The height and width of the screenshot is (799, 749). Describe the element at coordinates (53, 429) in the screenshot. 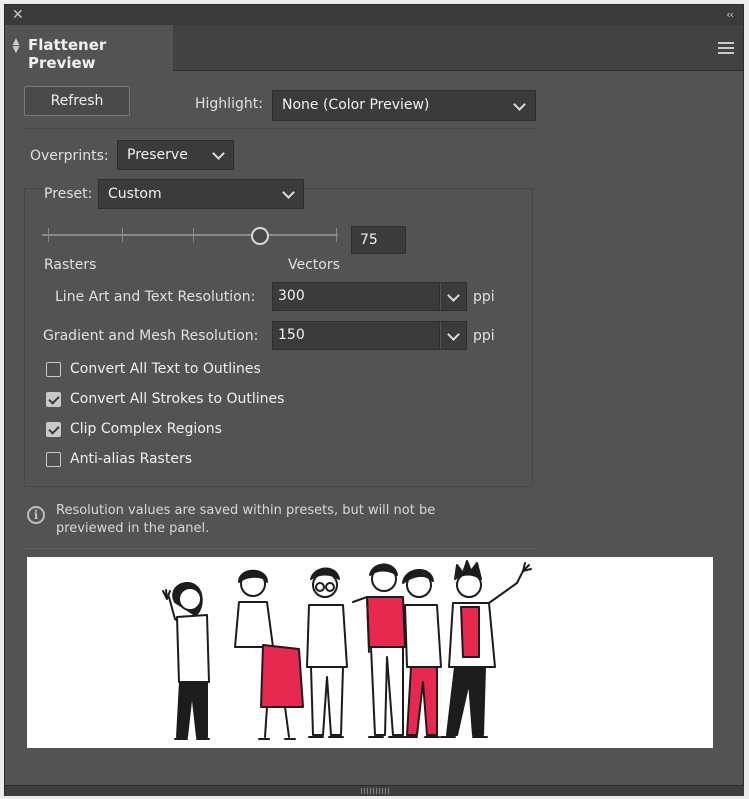

I see `clip-complex-regions-checkbox` at that location.